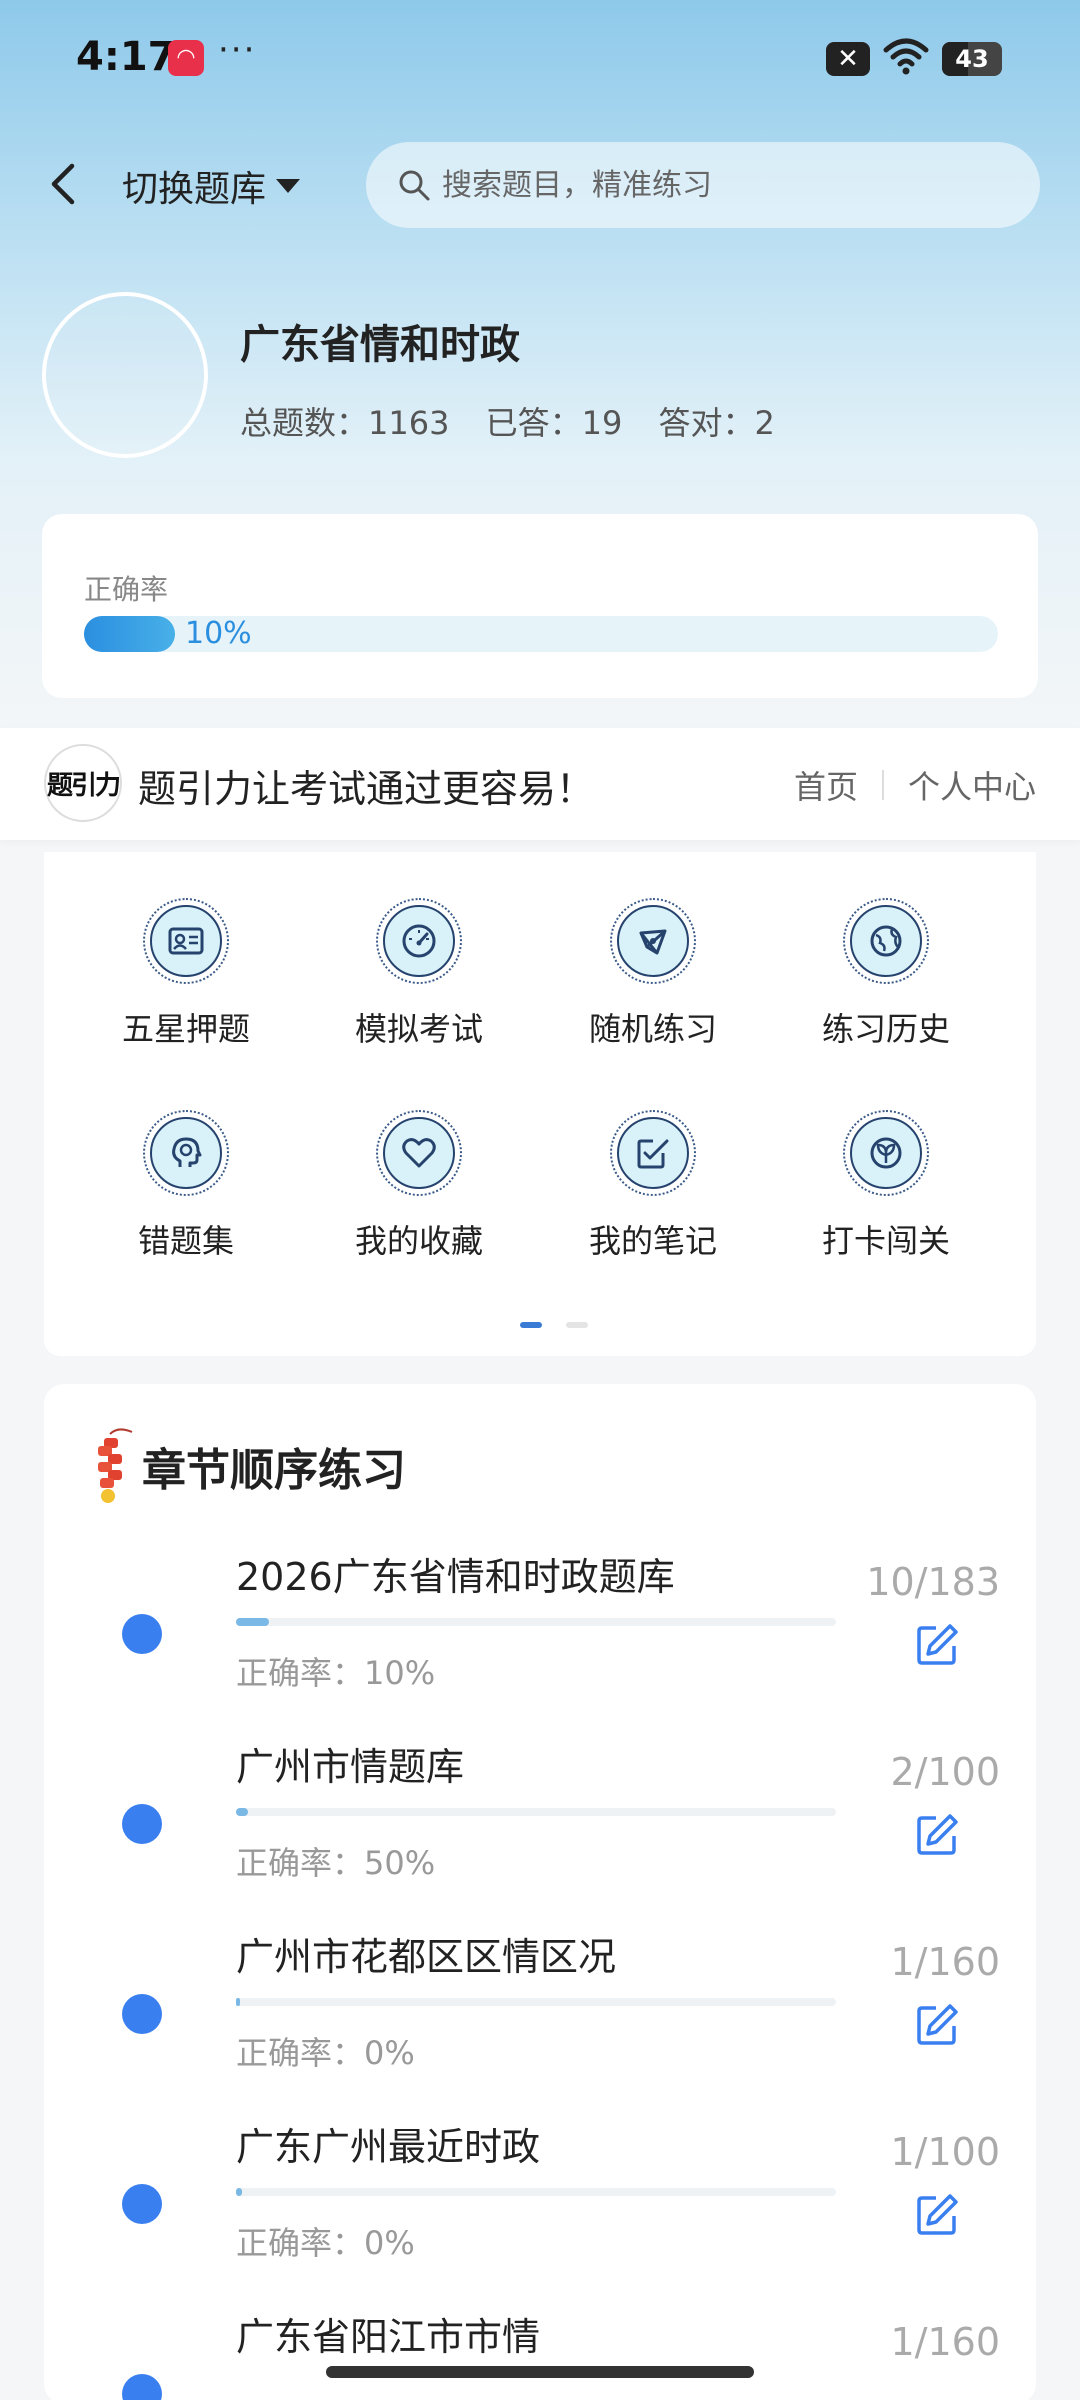  What do you see at coordinates (540, 1831) in the screenshot?
I see `chapter-item: 广州市情题库 正确率：50% 2/100` at bounding box center [540, 1831].